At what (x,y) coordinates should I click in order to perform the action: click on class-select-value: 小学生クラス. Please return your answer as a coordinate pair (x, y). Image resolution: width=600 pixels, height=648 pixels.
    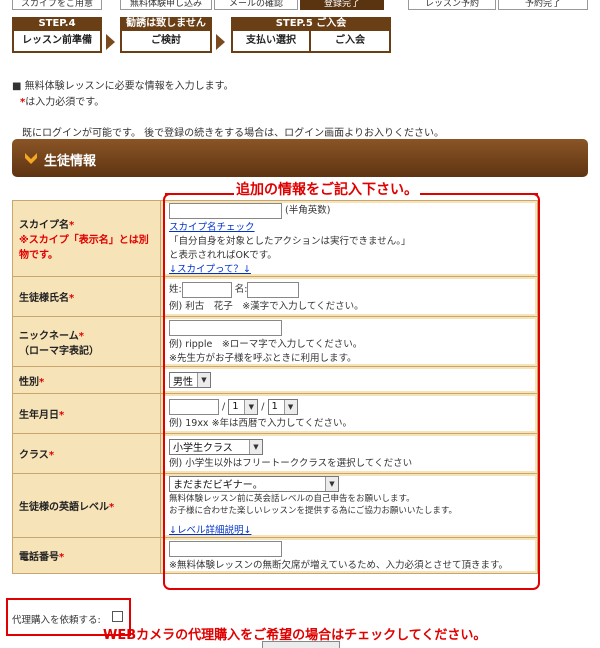
    Looking at the image, I should click on (203, 448).